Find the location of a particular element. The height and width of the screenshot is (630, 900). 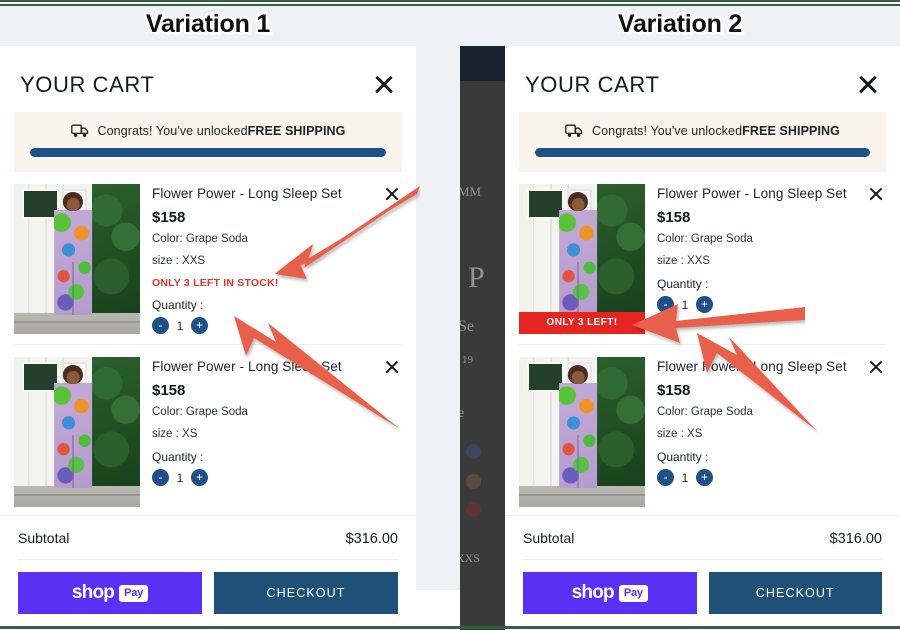

cart-footer-v1: Subtotal $316.00 shop Pay CHECKOUT is located at coordinates (208, 572).